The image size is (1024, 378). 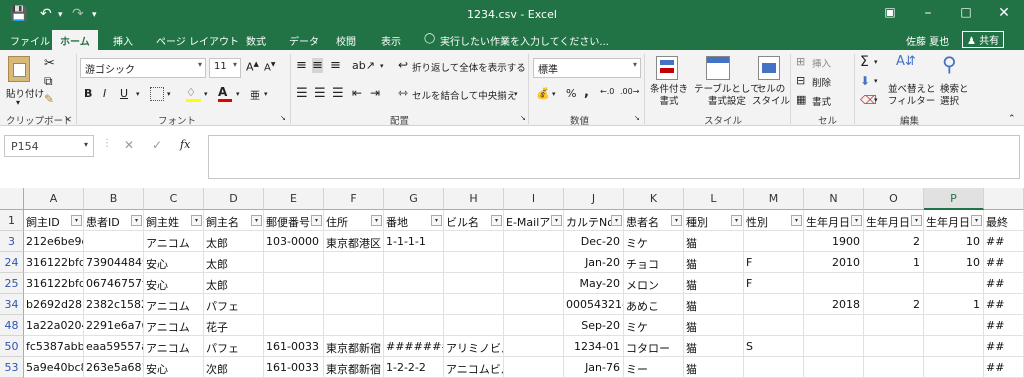 I want to click on table-cell: チョコ, so click(x=654, y=262).